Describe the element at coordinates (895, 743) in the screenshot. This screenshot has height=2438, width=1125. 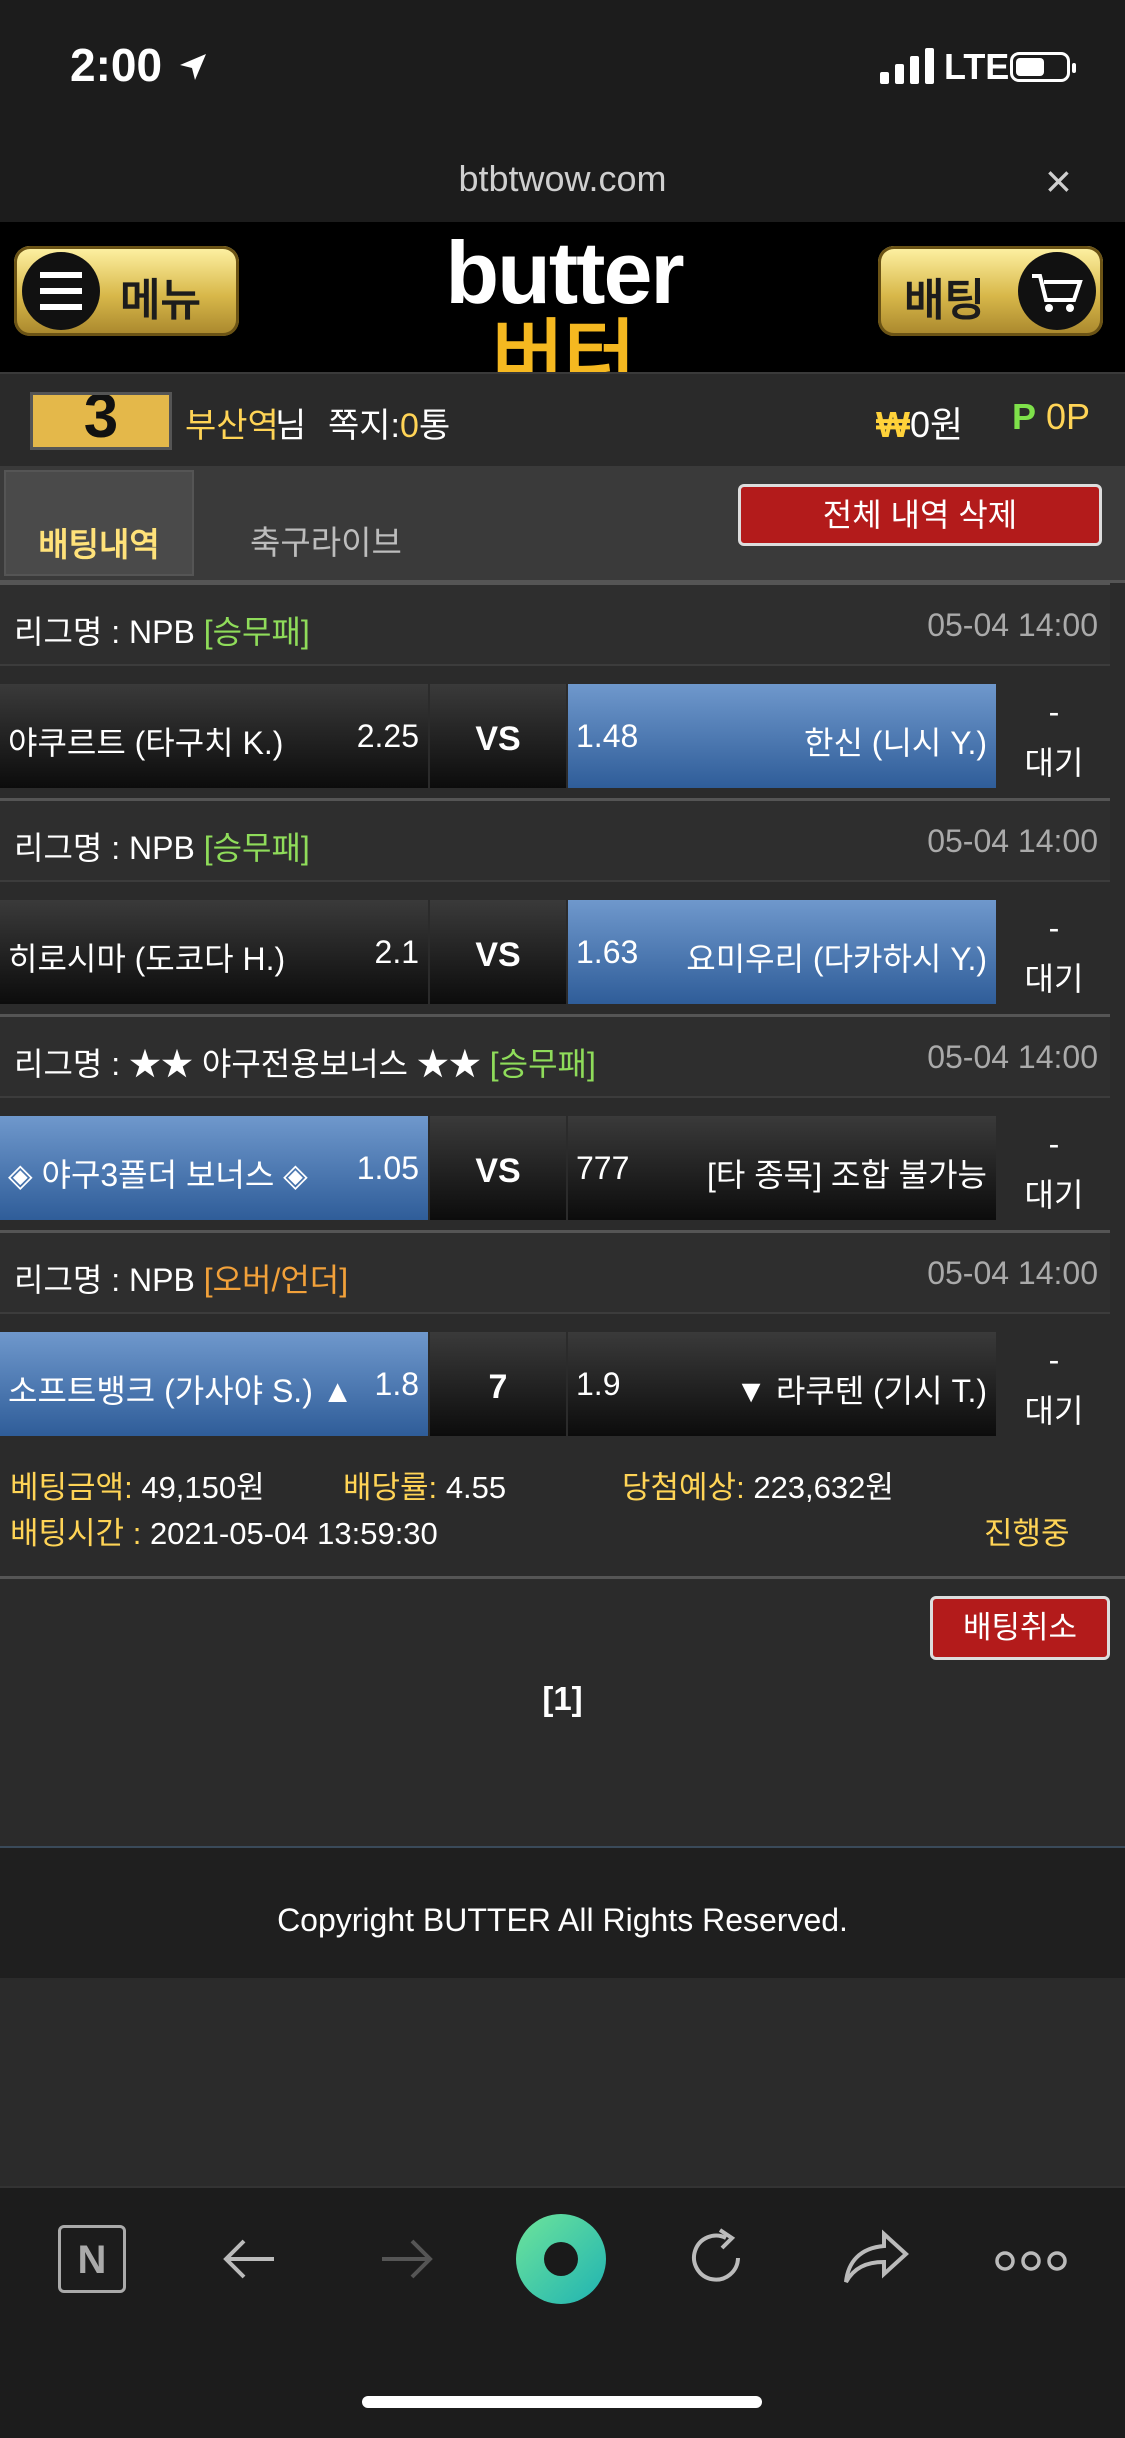
I see `away-team: 한신 (니시 Y.)` at that location.